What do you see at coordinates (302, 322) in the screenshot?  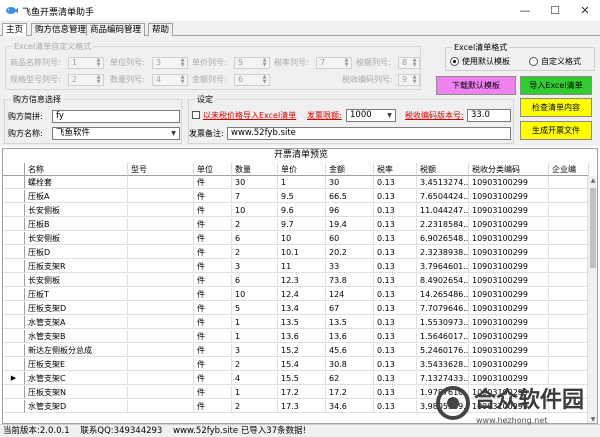 I see `table-cell: 13.5` at bounding box center [302, 322].